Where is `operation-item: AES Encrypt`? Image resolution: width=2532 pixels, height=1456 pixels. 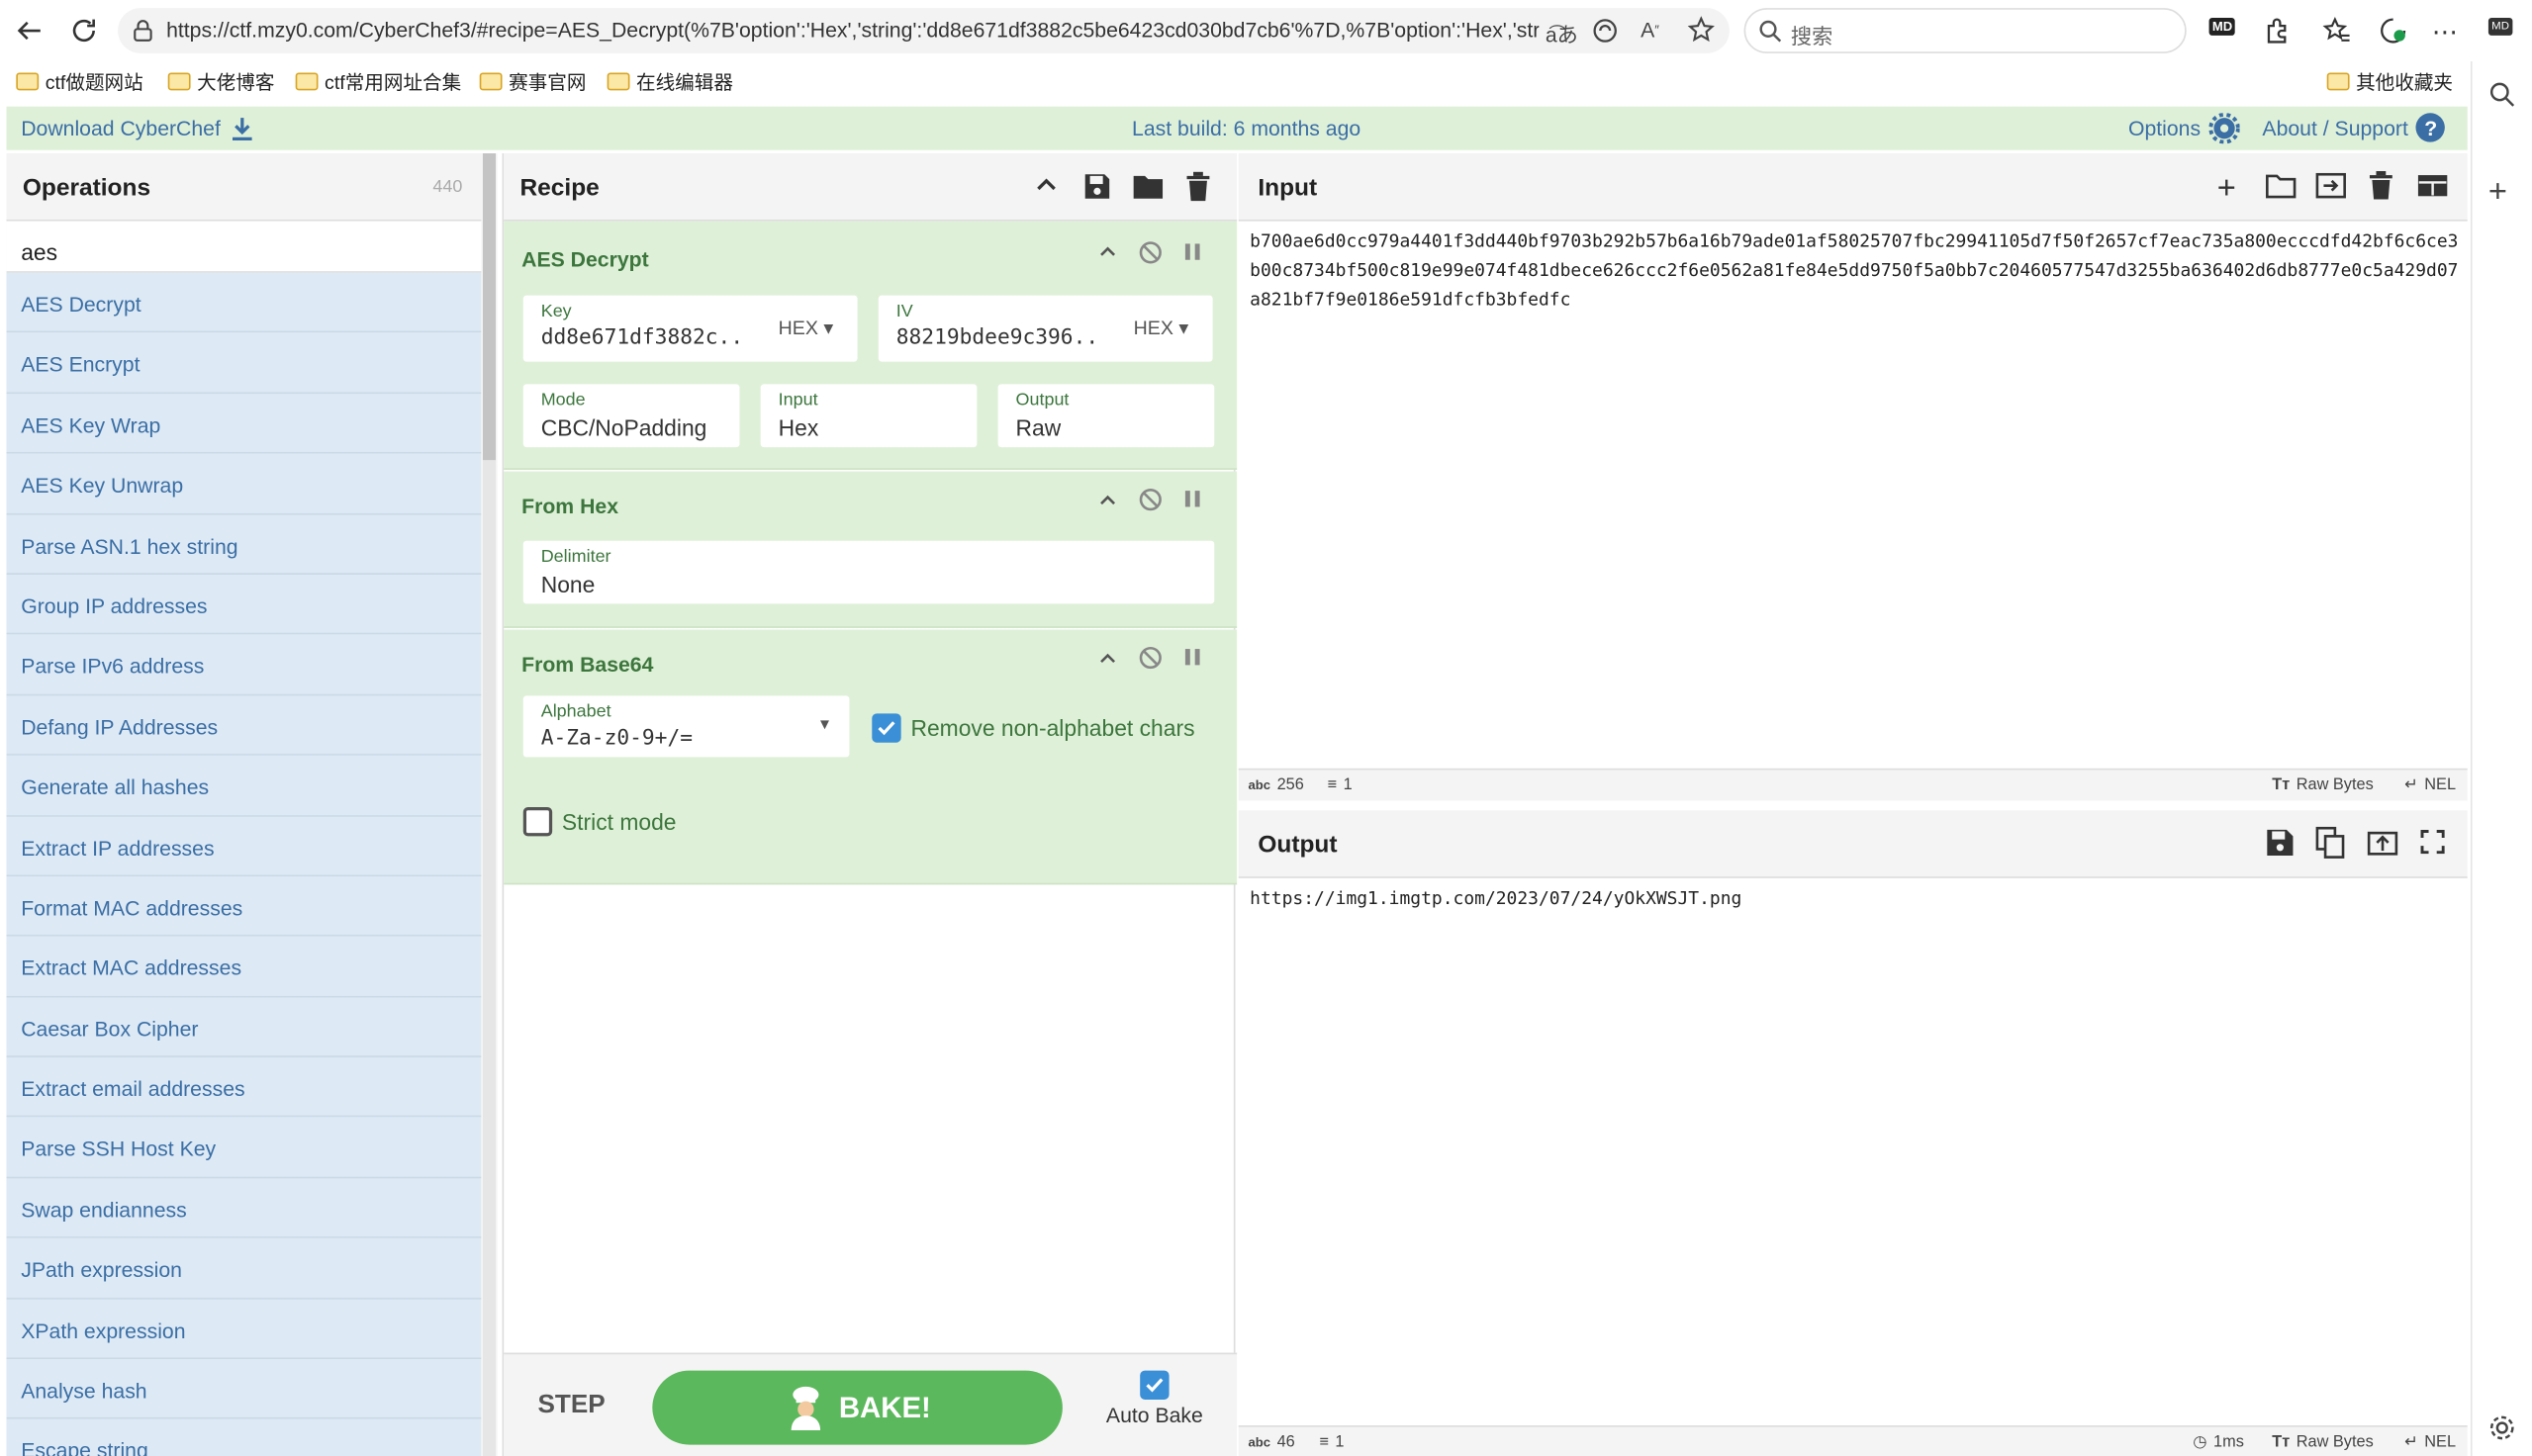 operation-item: AES Encrypt is located at coordinates (244, 363).